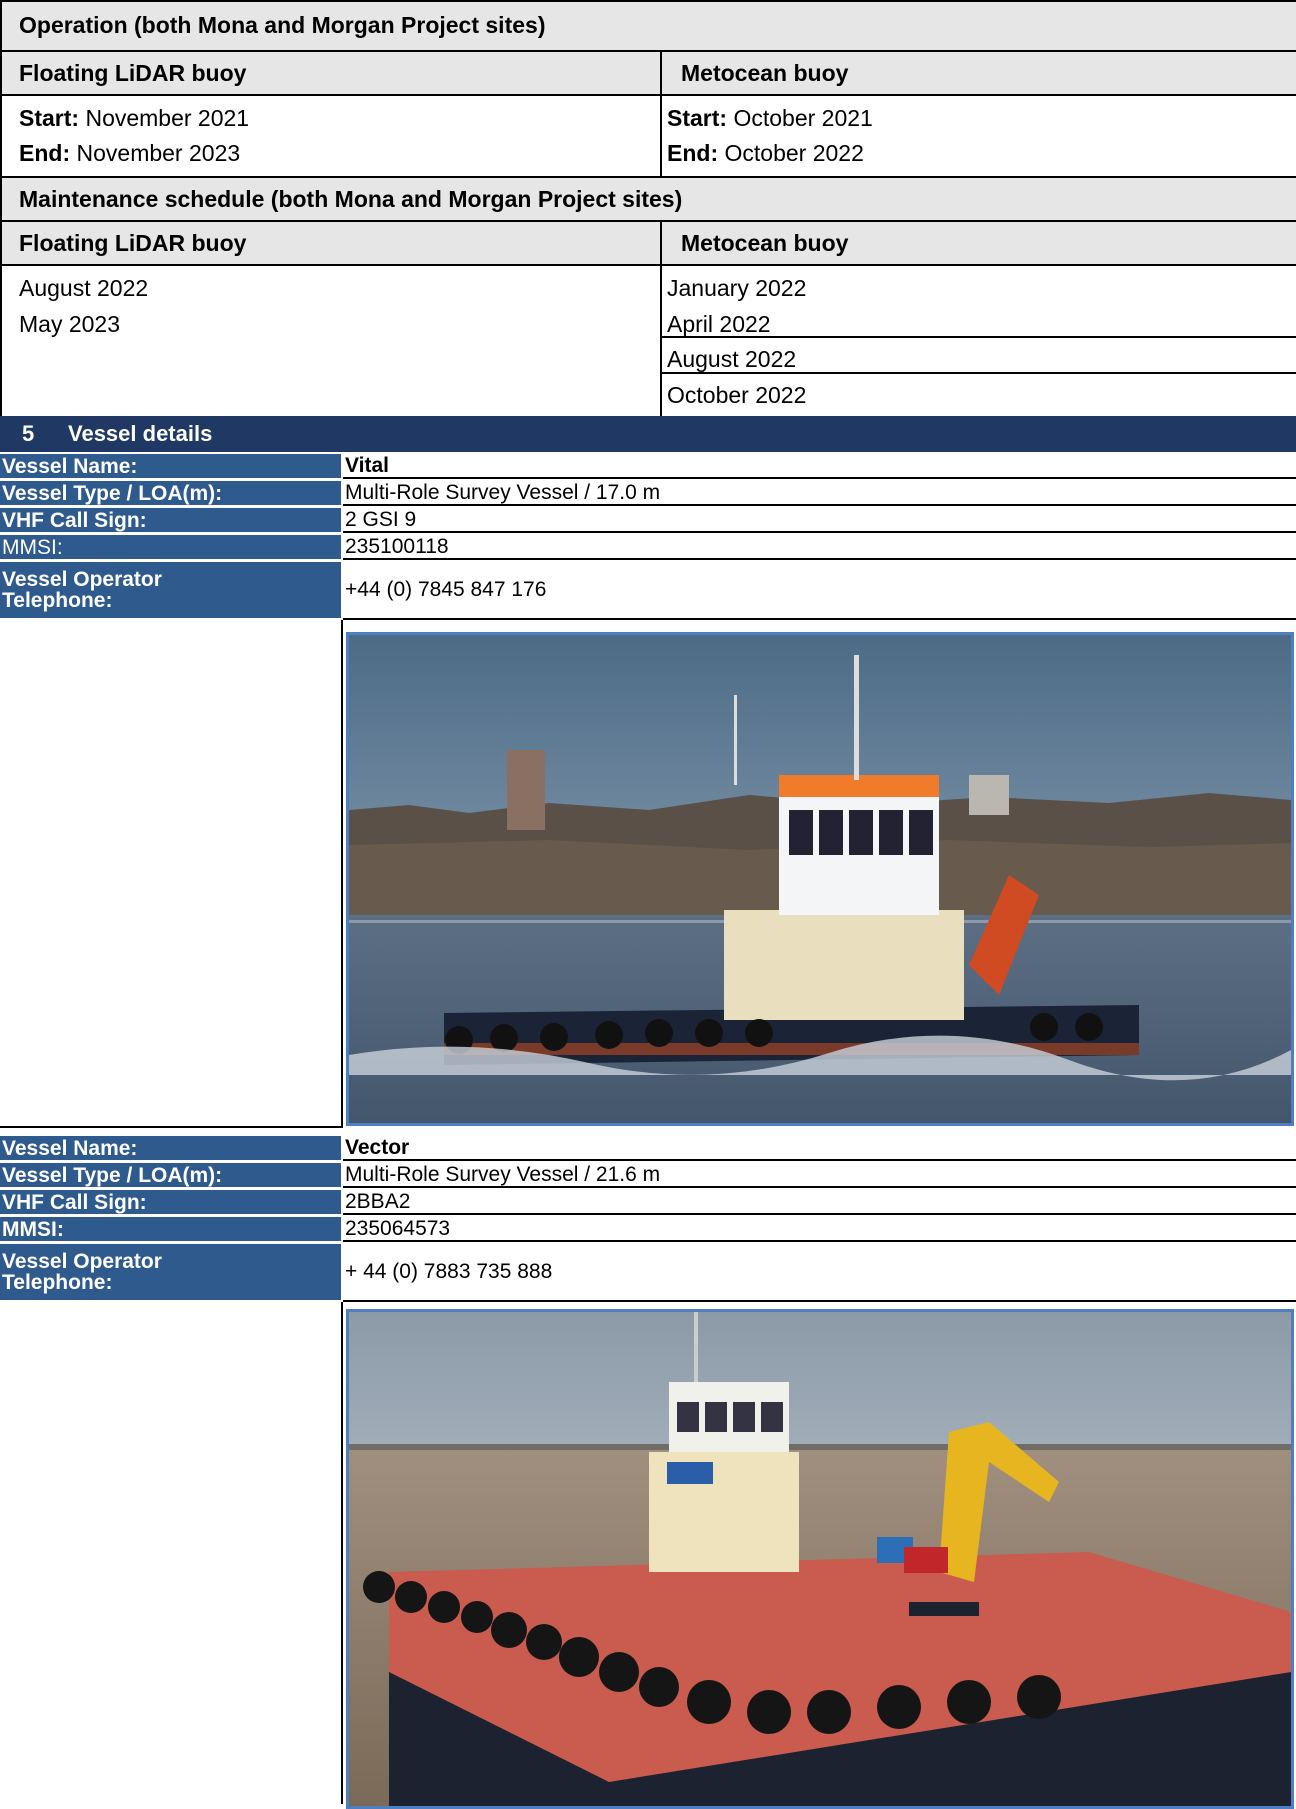  I want to click on metocean-end: End: October 2022, so click(765, 153).